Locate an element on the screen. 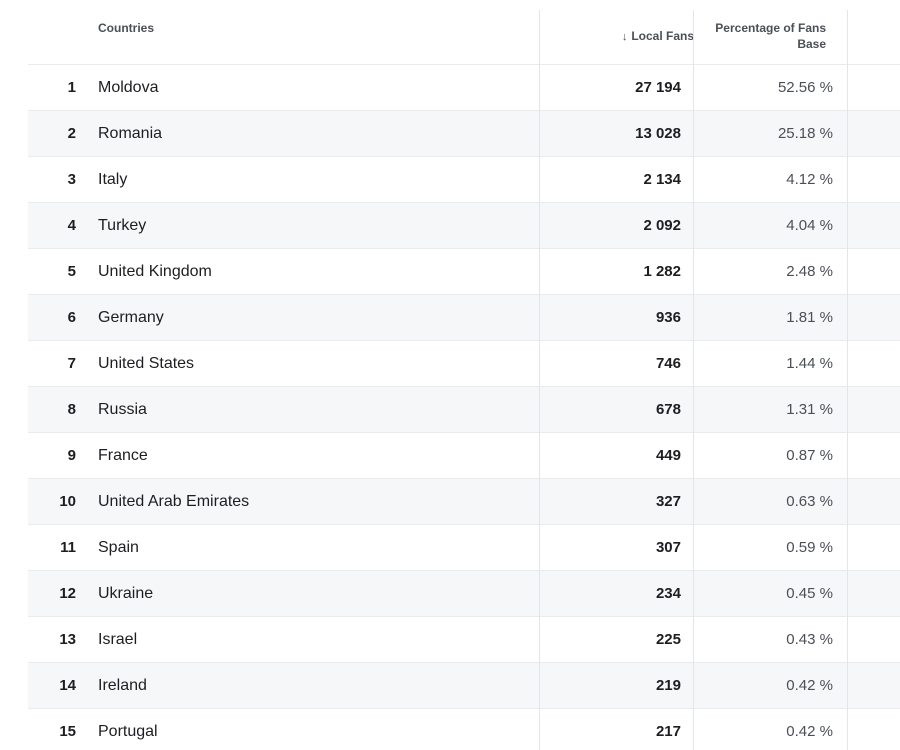  row-rank: 14 is located at coordinates (67, 685).